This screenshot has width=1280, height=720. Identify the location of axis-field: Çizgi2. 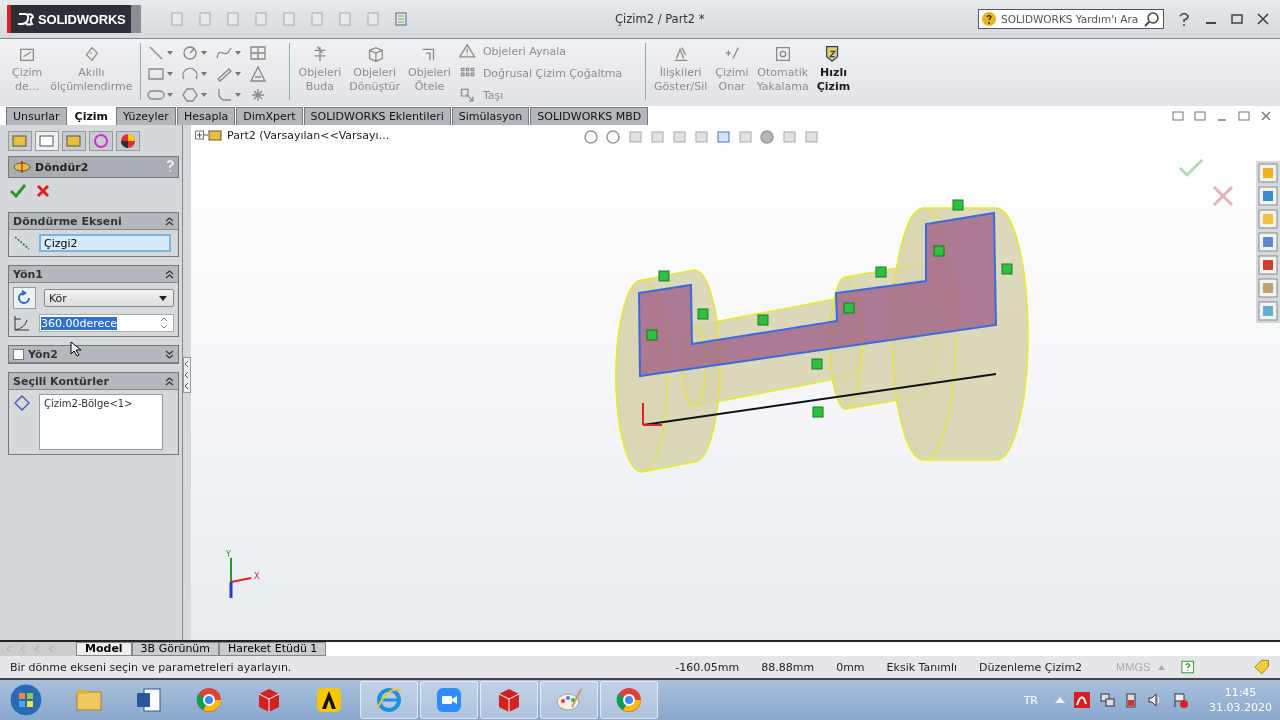
(105, 243).